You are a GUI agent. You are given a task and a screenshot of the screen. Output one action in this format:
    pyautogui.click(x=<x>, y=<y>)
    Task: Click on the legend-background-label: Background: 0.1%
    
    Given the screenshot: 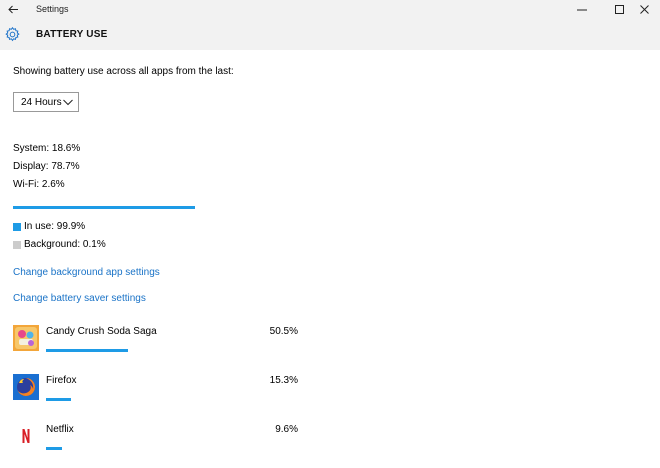 What is the action you would take?
    pyautogui.click(x=65, y=244)
    